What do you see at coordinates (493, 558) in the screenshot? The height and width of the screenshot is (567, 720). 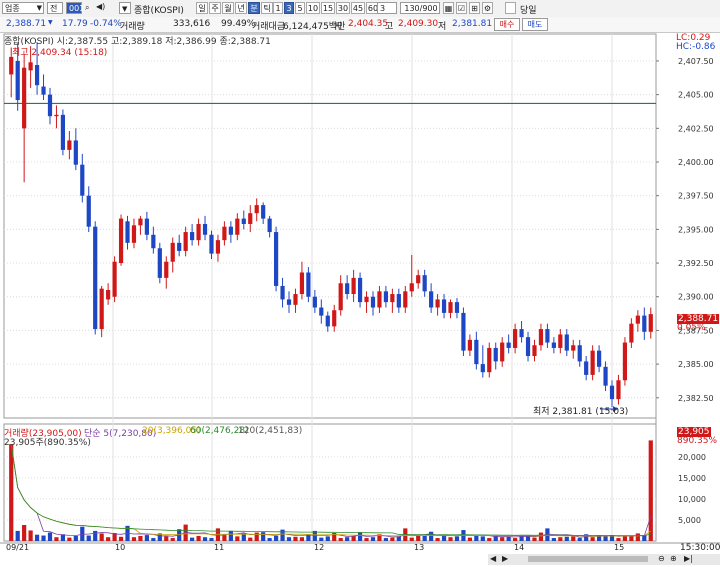 I see `scroll-left-icon: ◀` at bounding box center [493, 558].